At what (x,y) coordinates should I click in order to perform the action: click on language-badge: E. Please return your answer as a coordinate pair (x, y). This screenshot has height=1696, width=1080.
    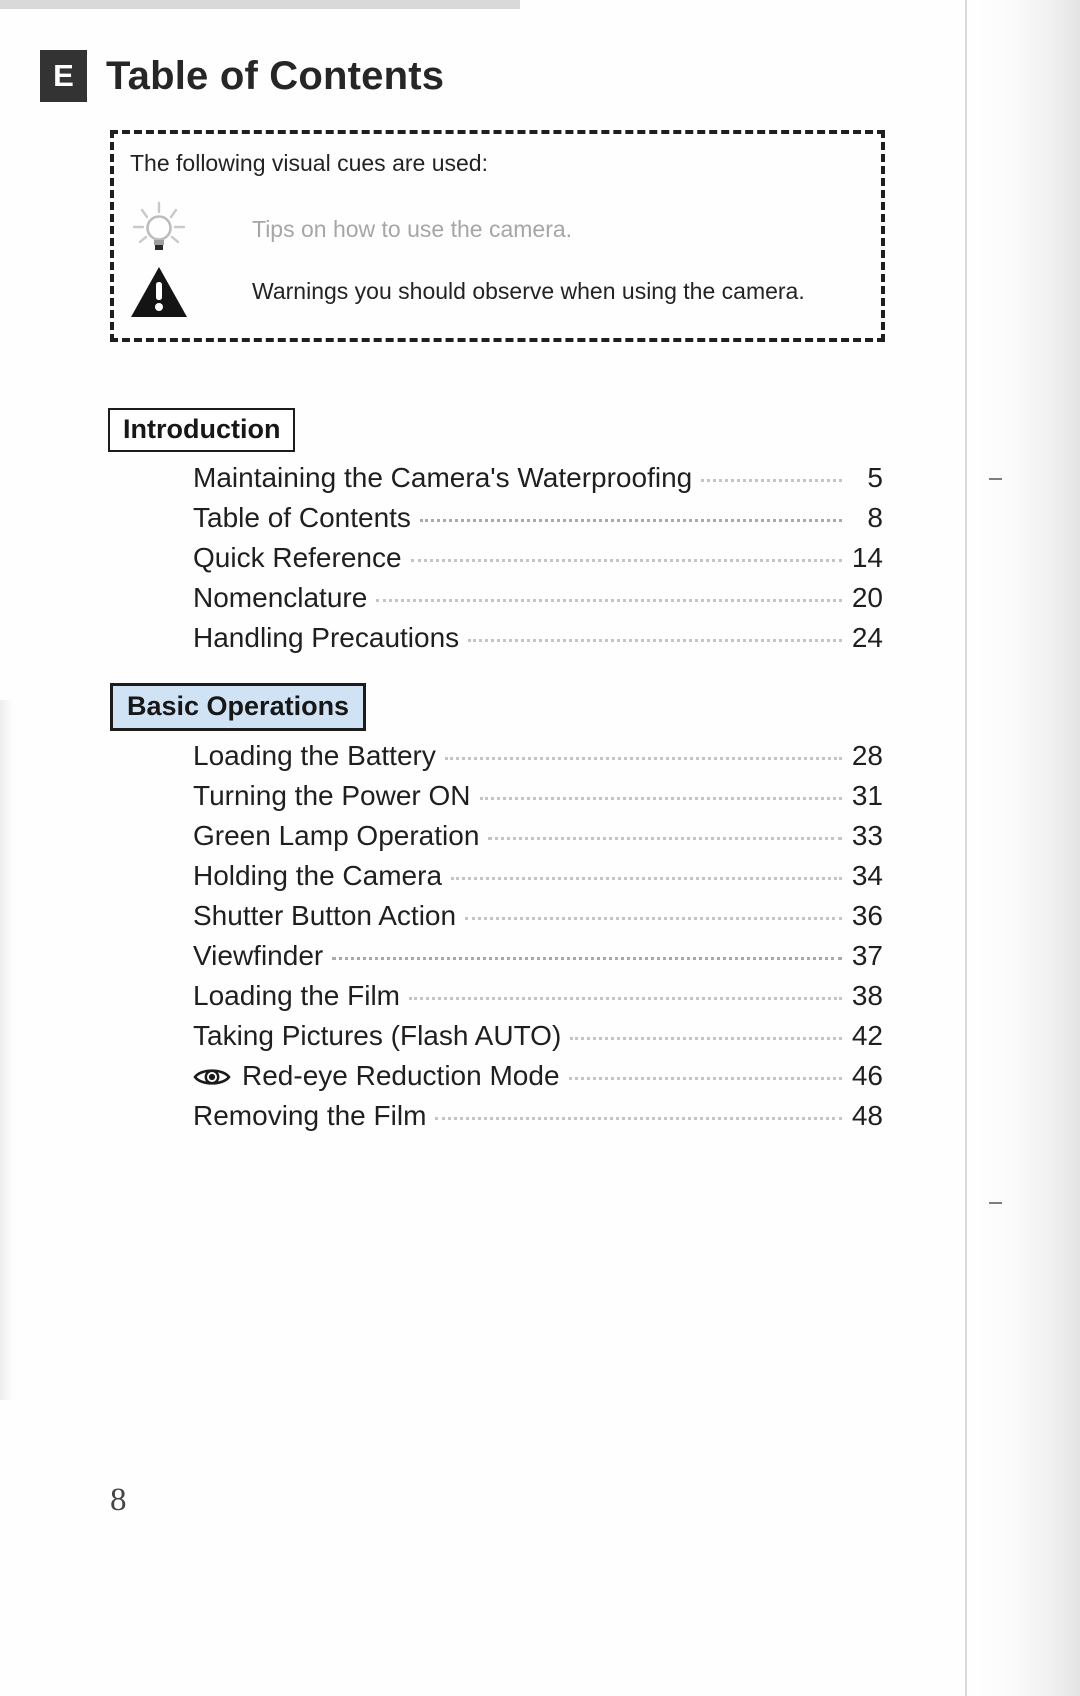
    Looking at the image, I should click on (63, 76).